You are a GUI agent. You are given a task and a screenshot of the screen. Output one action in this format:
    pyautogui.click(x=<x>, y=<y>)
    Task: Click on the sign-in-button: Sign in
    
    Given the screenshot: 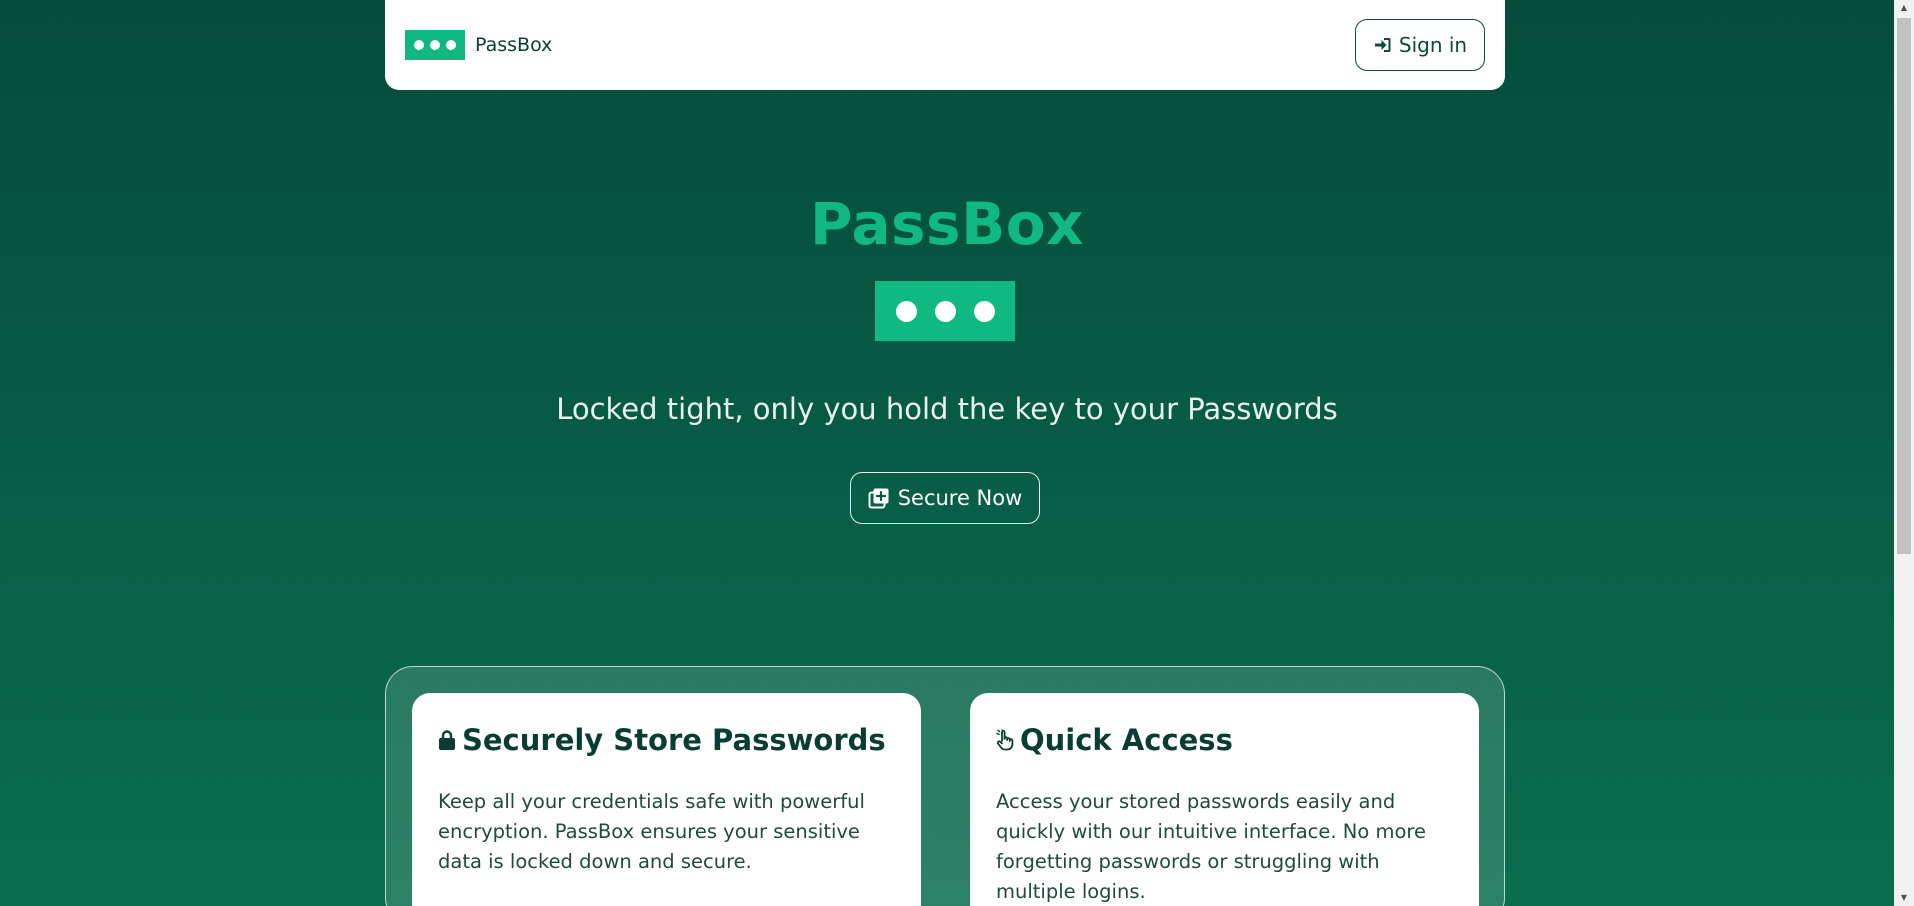 What is the action you would take?
    pyautogui.click(x=1420, y=45)
    